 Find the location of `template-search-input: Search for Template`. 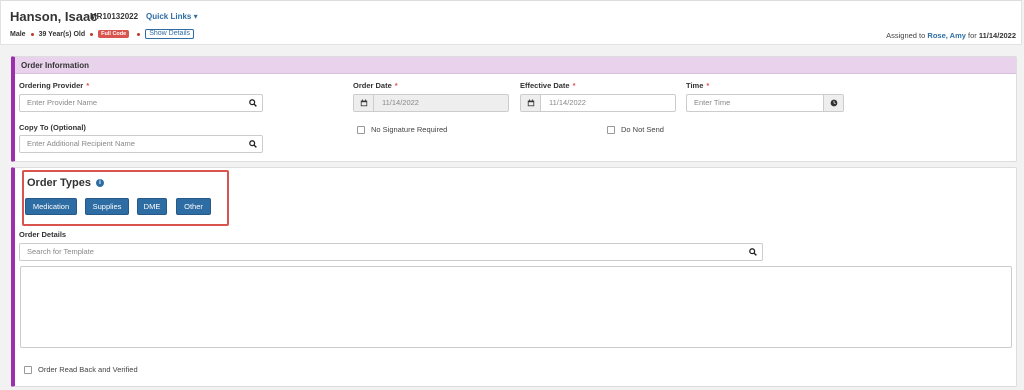

template-search-input: Search for Template is located at coordinates (391, 252).